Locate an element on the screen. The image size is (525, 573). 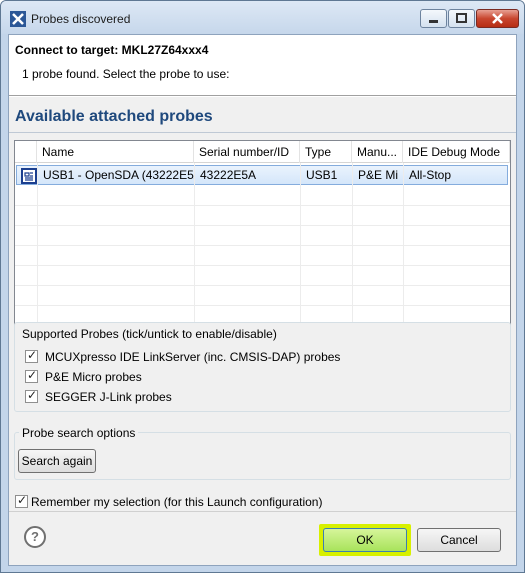
maximize-button is located at coordinates (461, 18).